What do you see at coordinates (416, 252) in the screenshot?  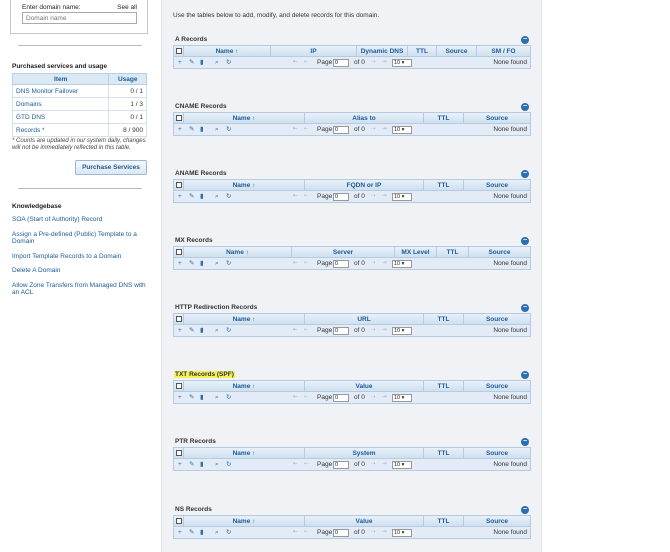 I see `column-header: MX Level` at bounding box center [416, 252].